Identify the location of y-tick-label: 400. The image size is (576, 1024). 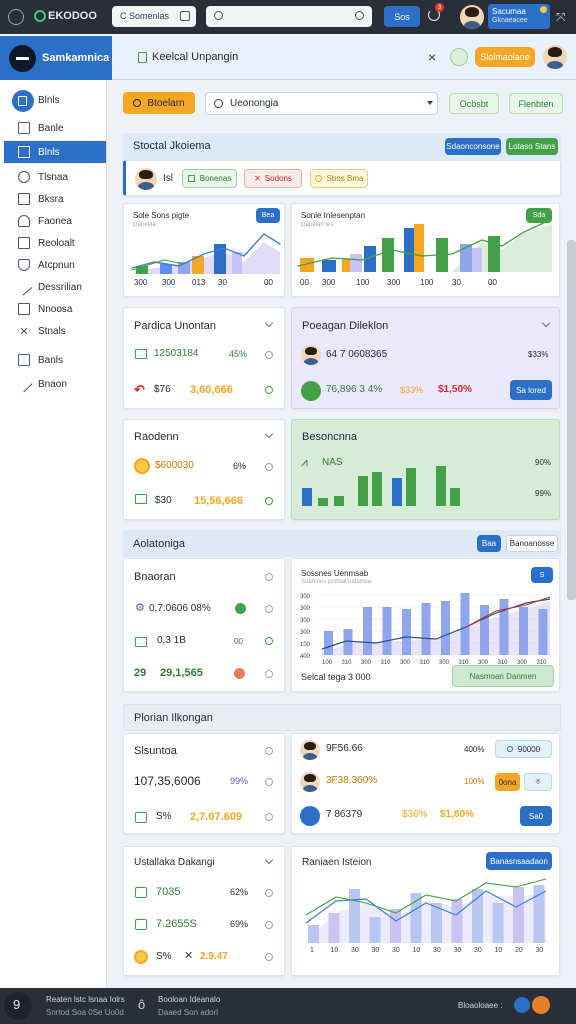
(305, 657).